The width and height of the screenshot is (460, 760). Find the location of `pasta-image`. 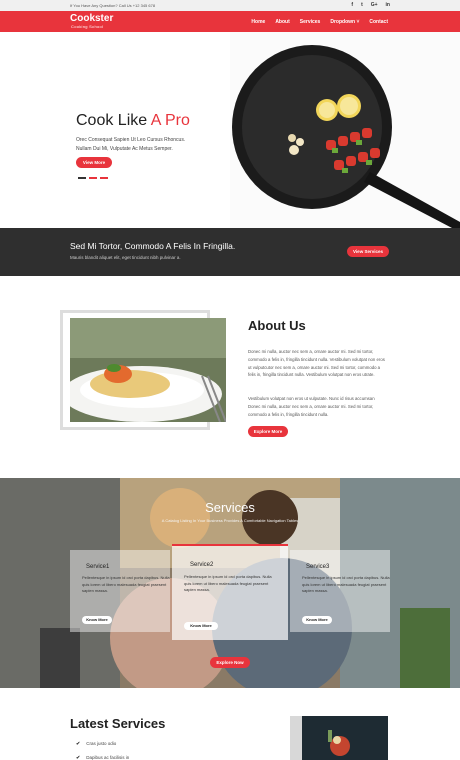

pasta-image is located at coordinates (148, 370).